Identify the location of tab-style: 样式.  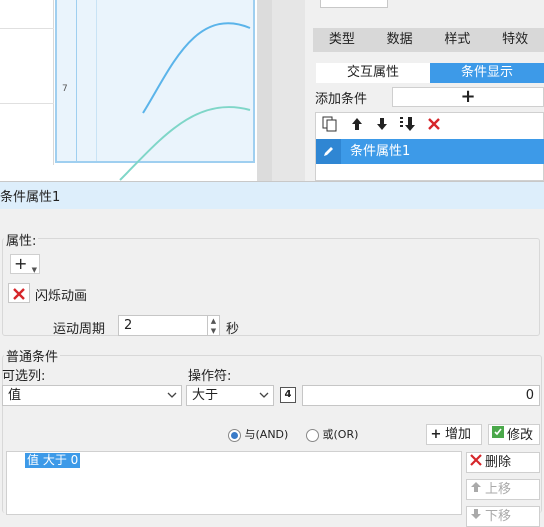
(458, 40).